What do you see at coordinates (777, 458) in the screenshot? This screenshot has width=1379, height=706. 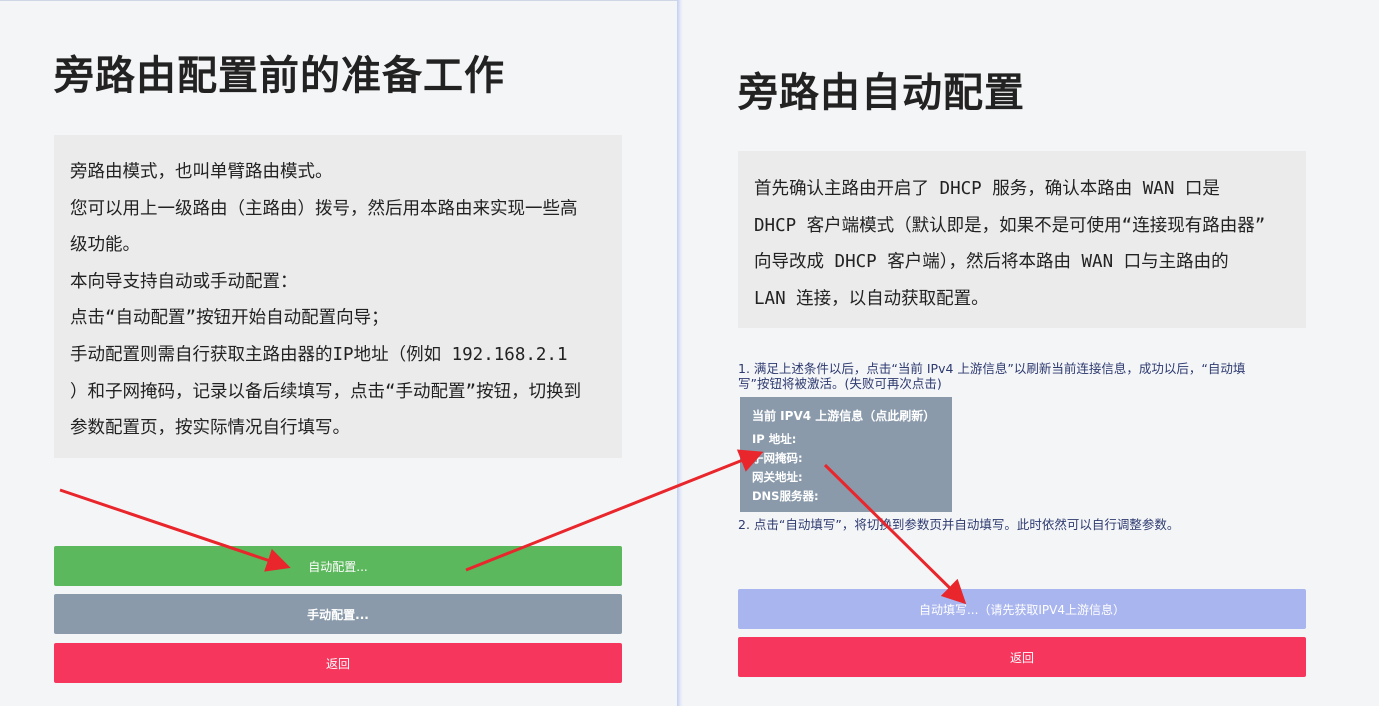 I see `subnet-mask-label: 子网掩码:` at bounding box center [777, 458].